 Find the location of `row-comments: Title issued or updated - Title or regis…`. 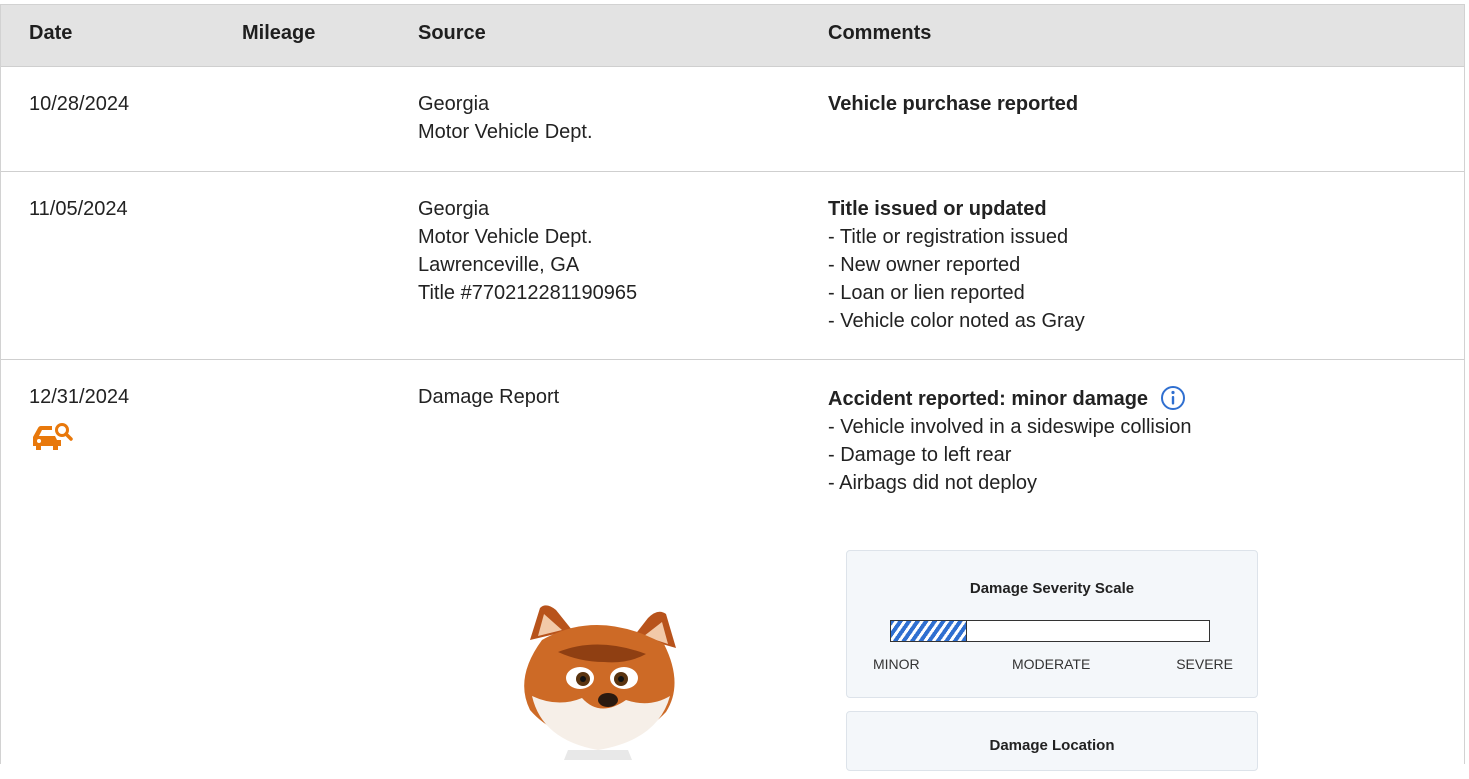

row-comments: Title issued or updated - Title or regis… is located at coordinates (956, 265).